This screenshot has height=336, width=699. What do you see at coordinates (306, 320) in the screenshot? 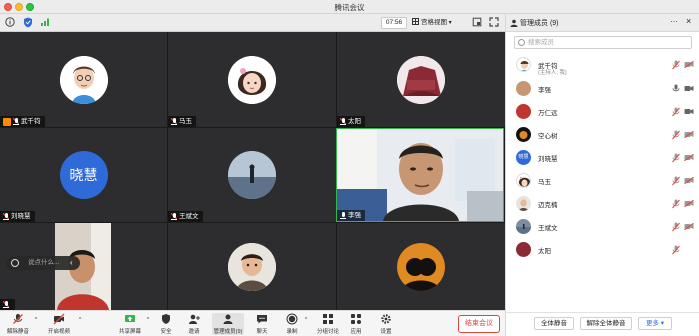
I see `record-options-chevron-icon: ^` at bounding box center [306, 320].